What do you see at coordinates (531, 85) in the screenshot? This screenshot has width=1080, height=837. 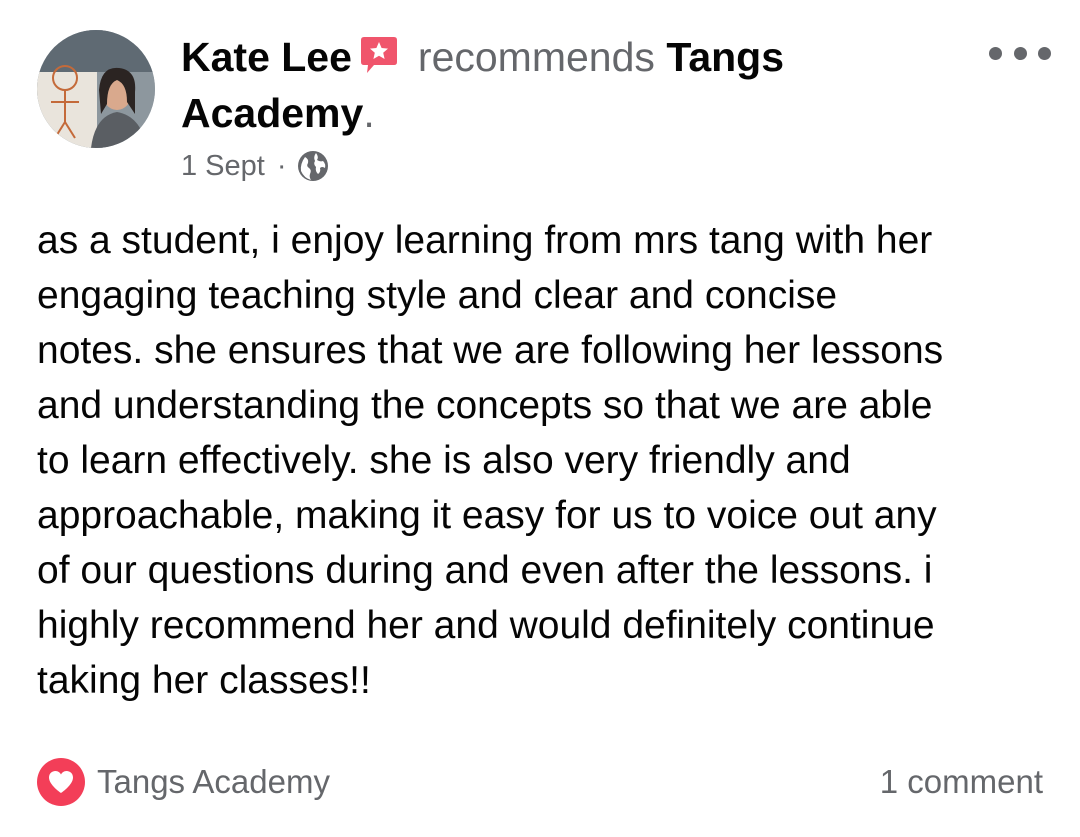 I see `post-header: Kate Lee recommends Tangs Academy.` at bounding box center [531, 85].